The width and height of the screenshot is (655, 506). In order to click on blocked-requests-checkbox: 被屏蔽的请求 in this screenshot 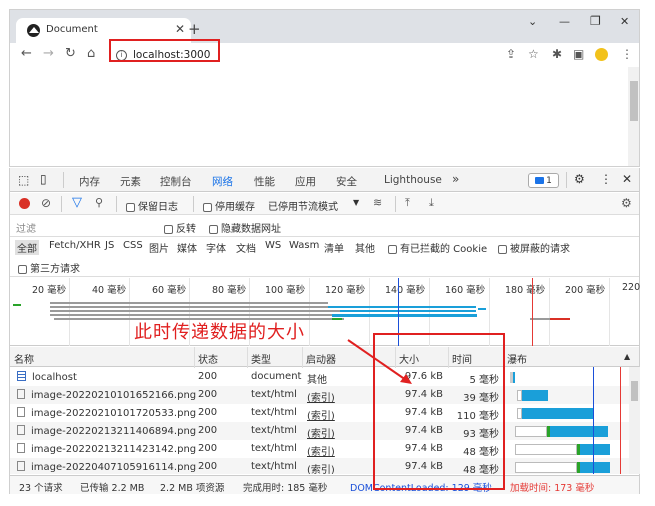, I will do `click(534, 247)`.